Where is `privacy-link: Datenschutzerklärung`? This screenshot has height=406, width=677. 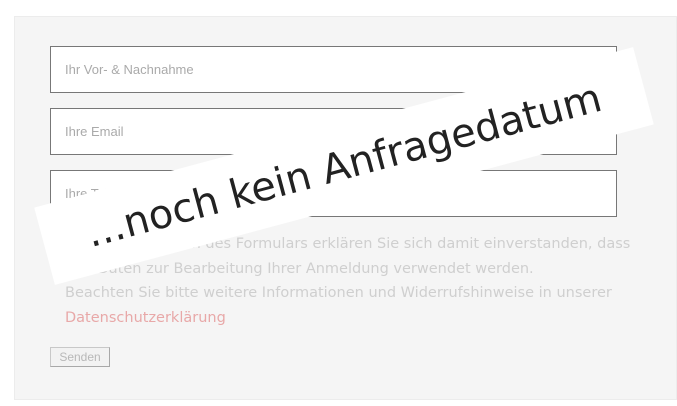 privacy-link: Datenschutzerklärung is located at coordinates (145, 318).